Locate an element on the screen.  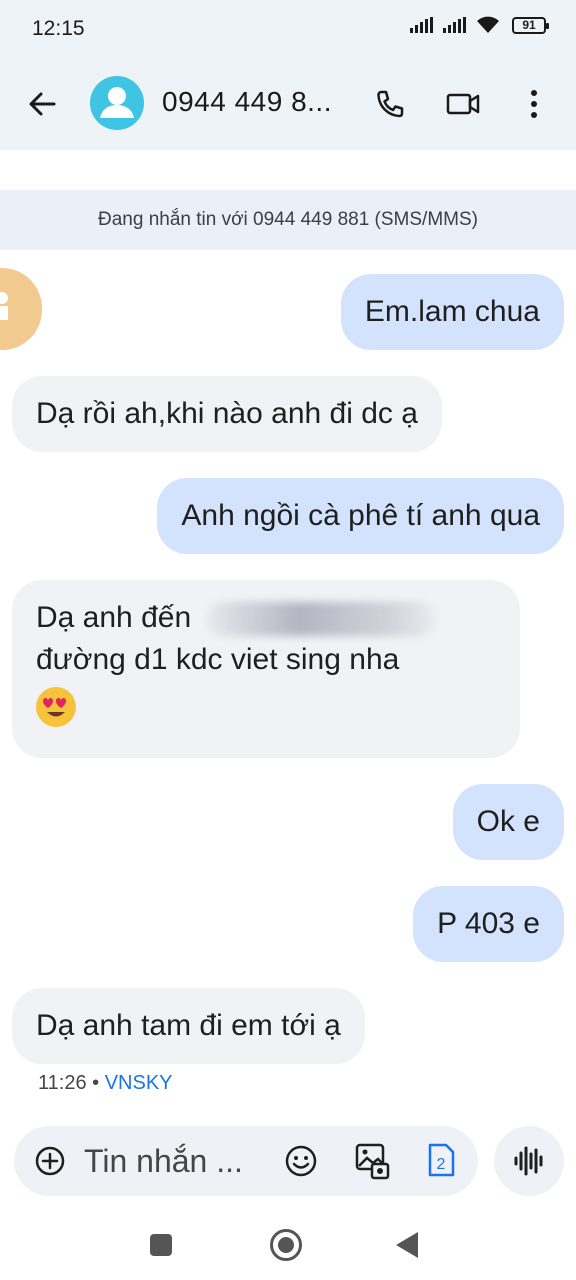
message-bubble-incoming: Dạ rồi ah,khi nào anh đi dc ạ is located at coordinates (227, 414).